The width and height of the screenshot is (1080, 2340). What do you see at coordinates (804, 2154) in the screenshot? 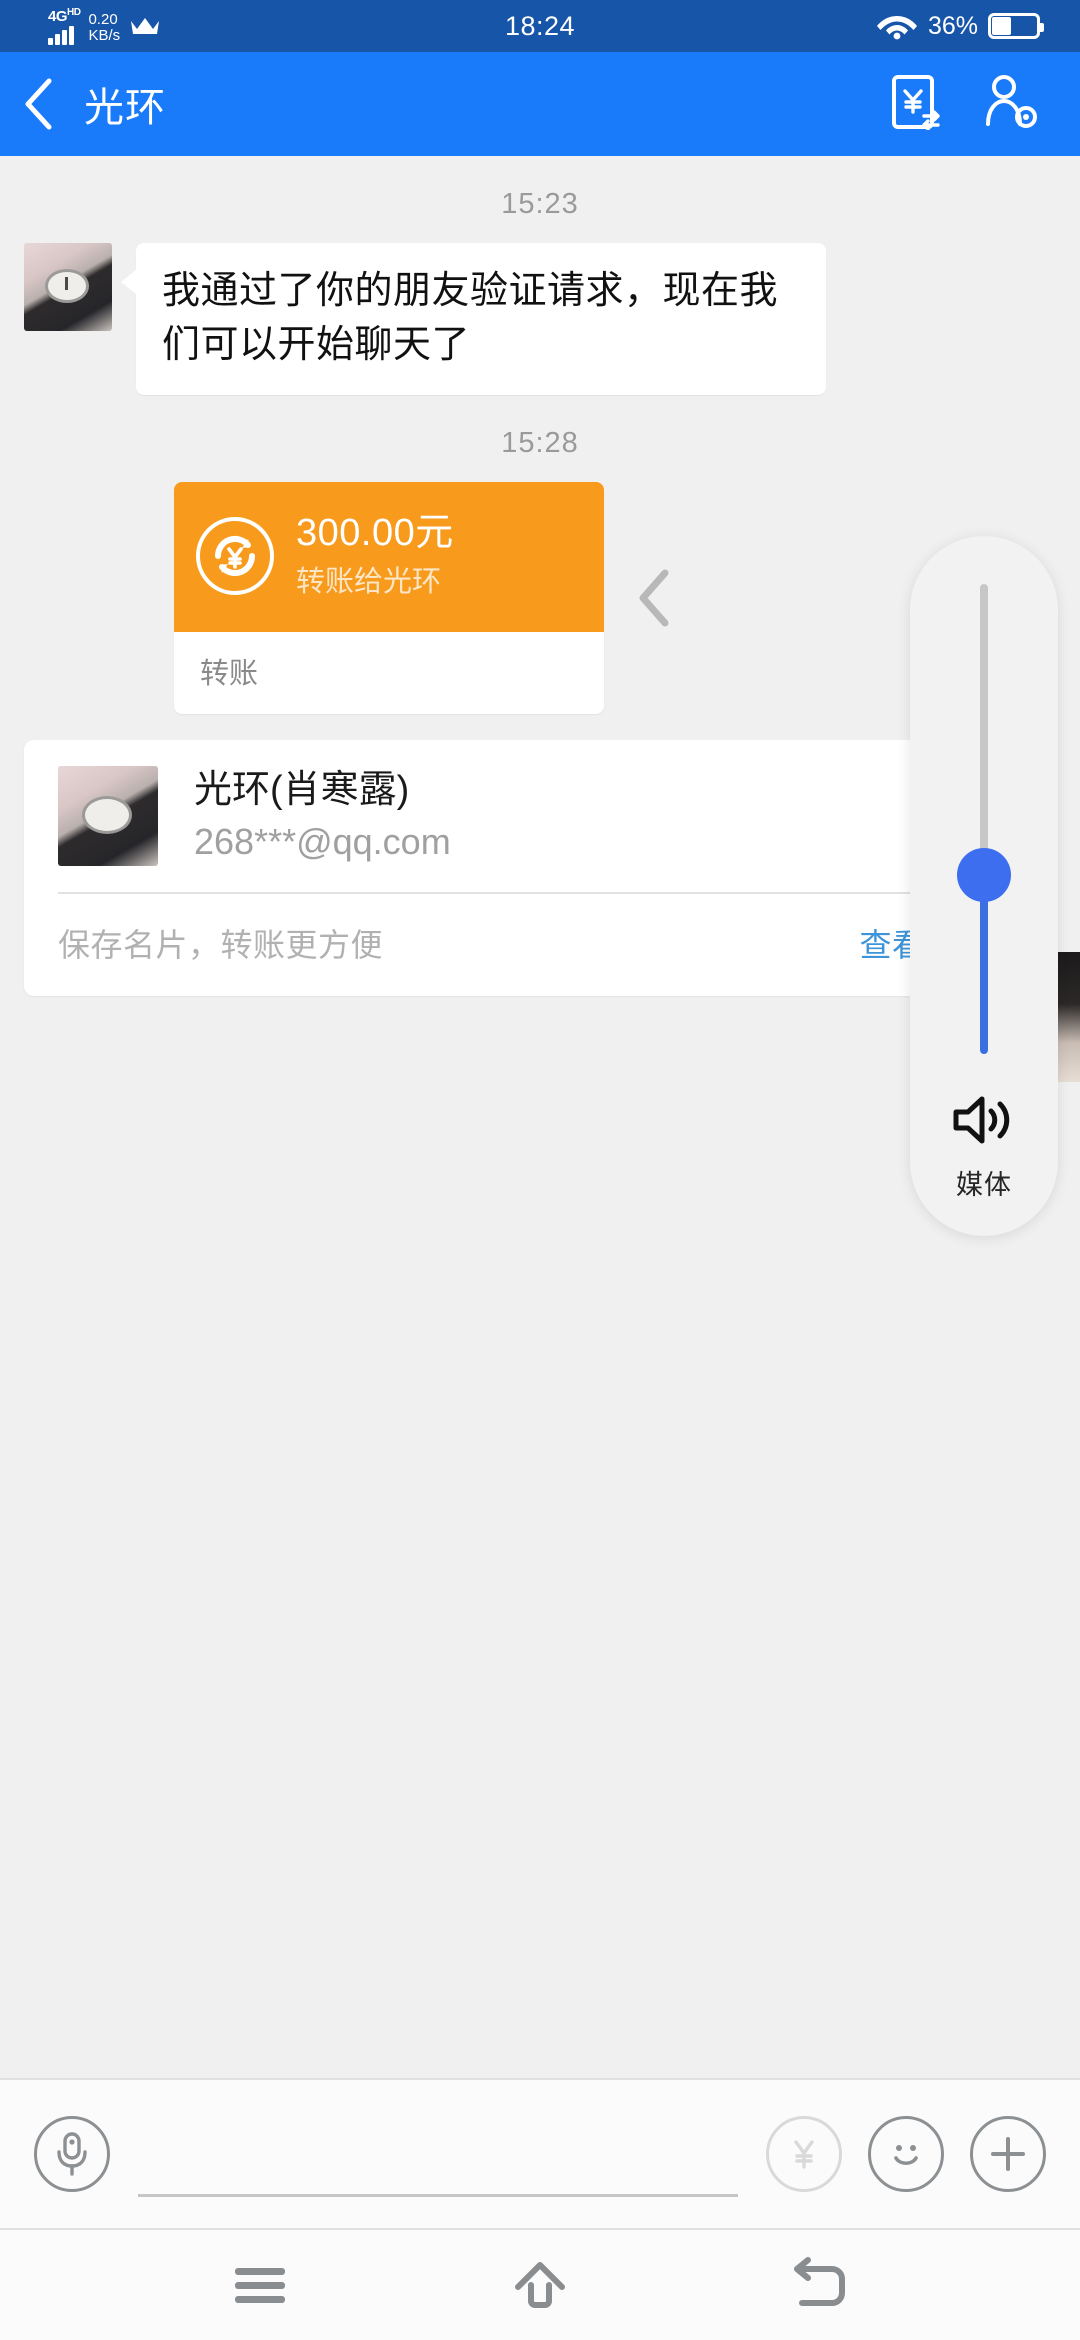
I see `yuan-circle-icon` at bounding box center [804, 2154].